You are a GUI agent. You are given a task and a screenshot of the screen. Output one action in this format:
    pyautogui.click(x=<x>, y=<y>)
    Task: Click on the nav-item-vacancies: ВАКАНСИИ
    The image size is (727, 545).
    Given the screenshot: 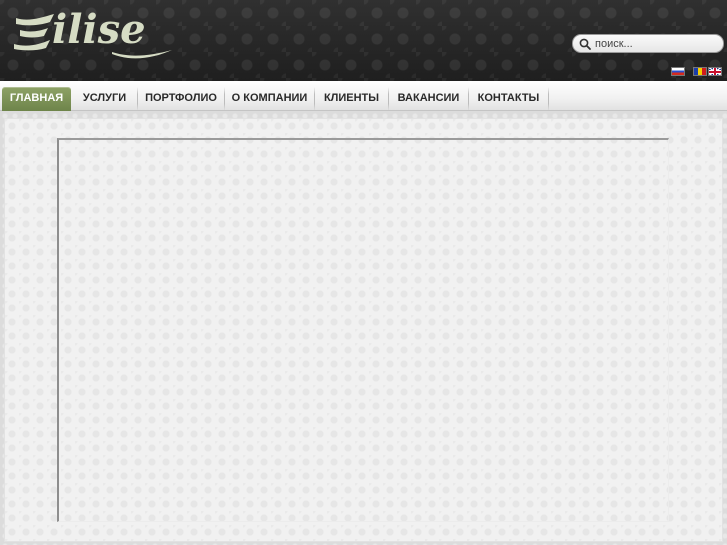 What is the action you would take?
    pyautogui.click(x=428, y=99)
    